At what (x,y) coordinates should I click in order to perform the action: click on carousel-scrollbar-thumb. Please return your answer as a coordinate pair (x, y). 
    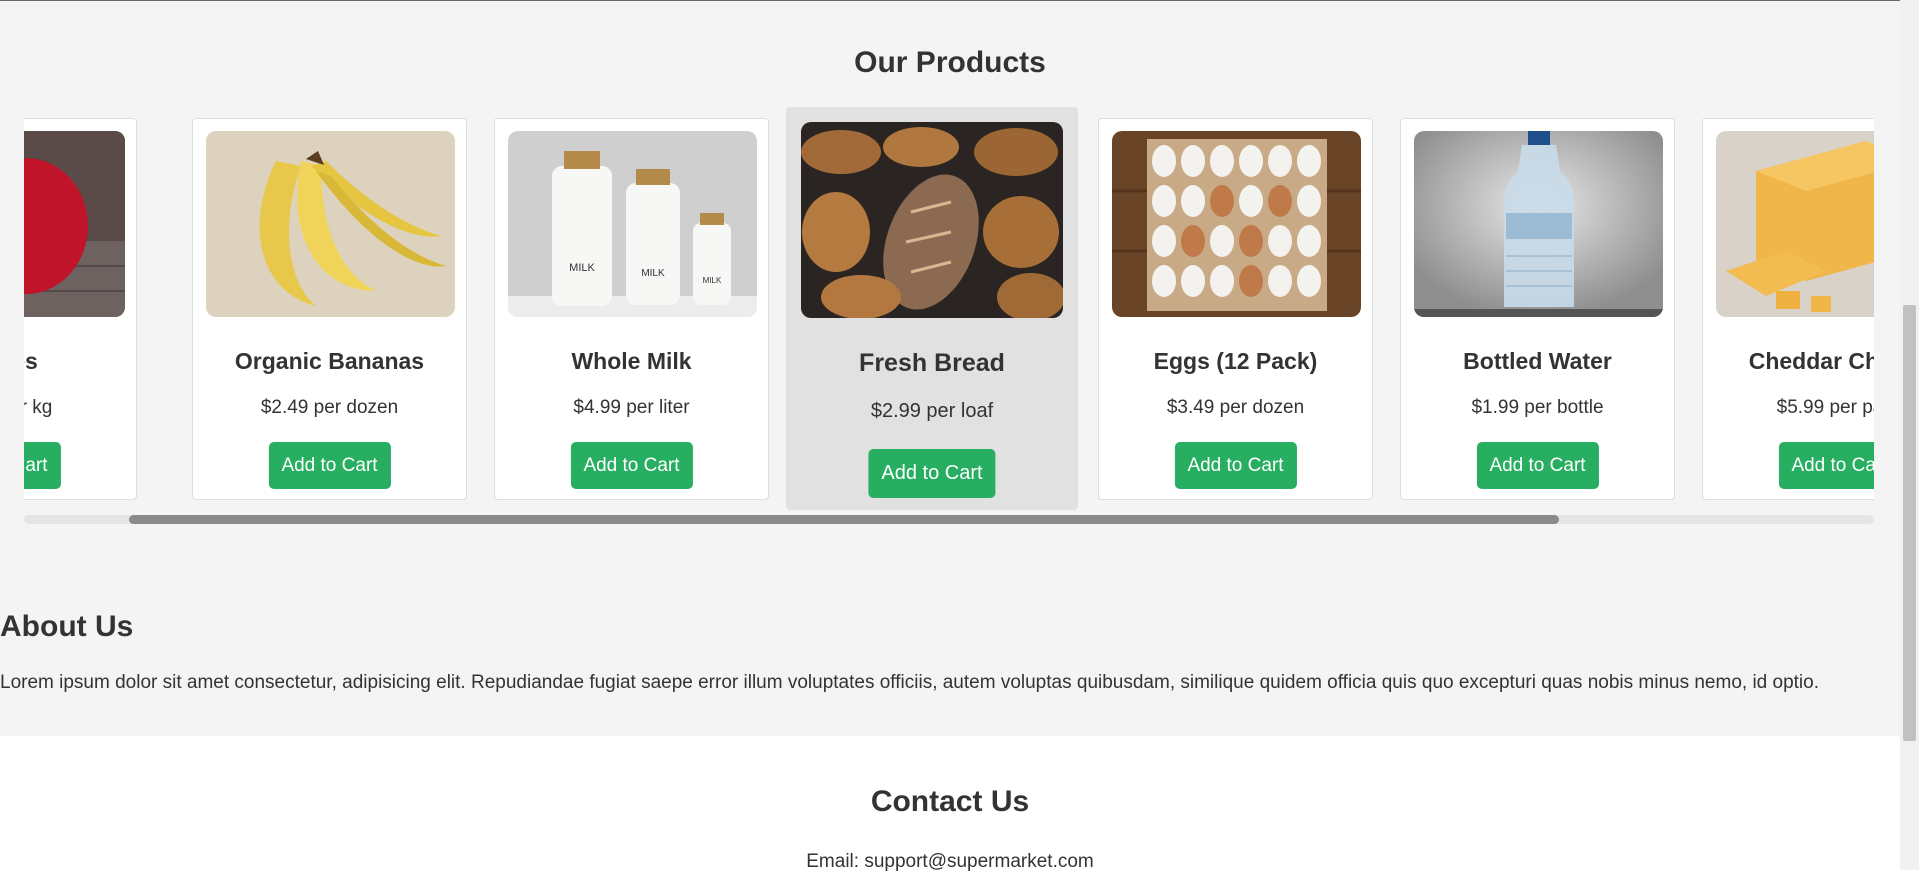
    Looking at the image, I should click on (844, 519).